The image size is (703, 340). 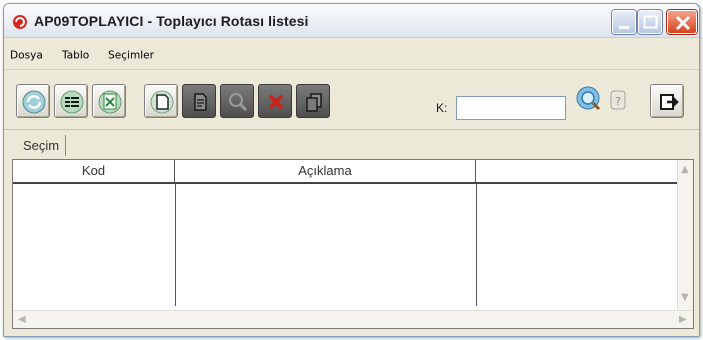 What do you see at coordinates (351, 21) in the screenshot?
I see `title-bar: AP09TOPLAYICI - Toplayıcı Rotası listesi` at bounding box center [351, 21].